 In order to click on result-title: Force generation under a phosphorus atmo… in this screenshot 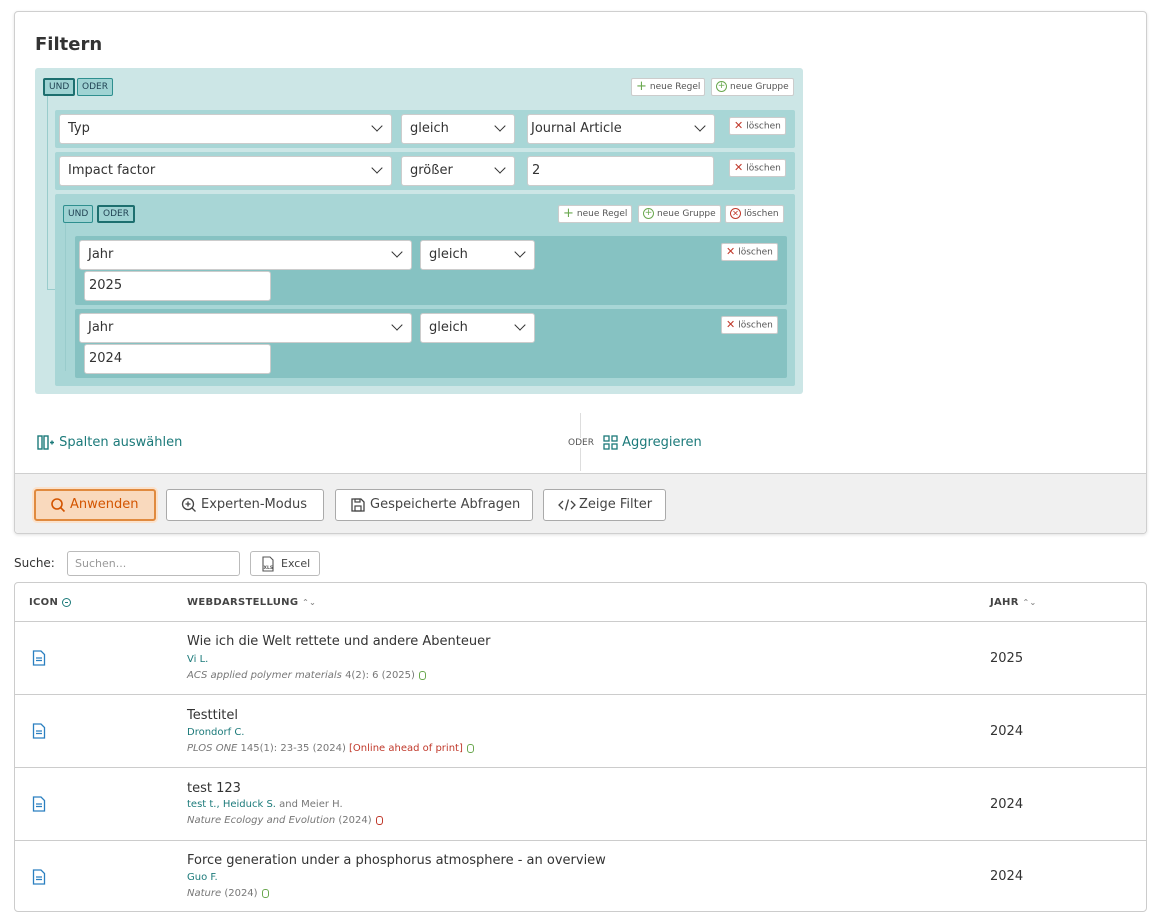, I will do `click(396, 860)`.